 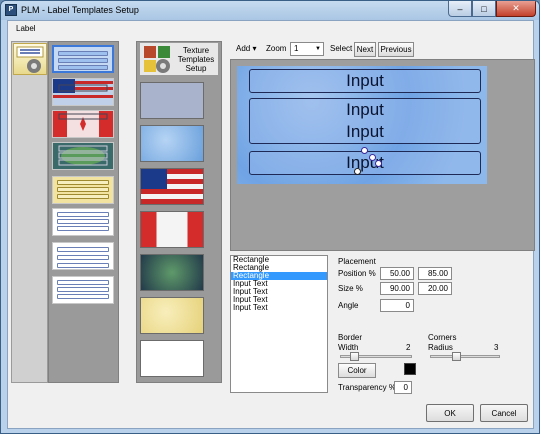 What do you see at coordinates (357, 261) in the screenshot?
I see `placement-title: Placement` at bounding box center [357, 261].